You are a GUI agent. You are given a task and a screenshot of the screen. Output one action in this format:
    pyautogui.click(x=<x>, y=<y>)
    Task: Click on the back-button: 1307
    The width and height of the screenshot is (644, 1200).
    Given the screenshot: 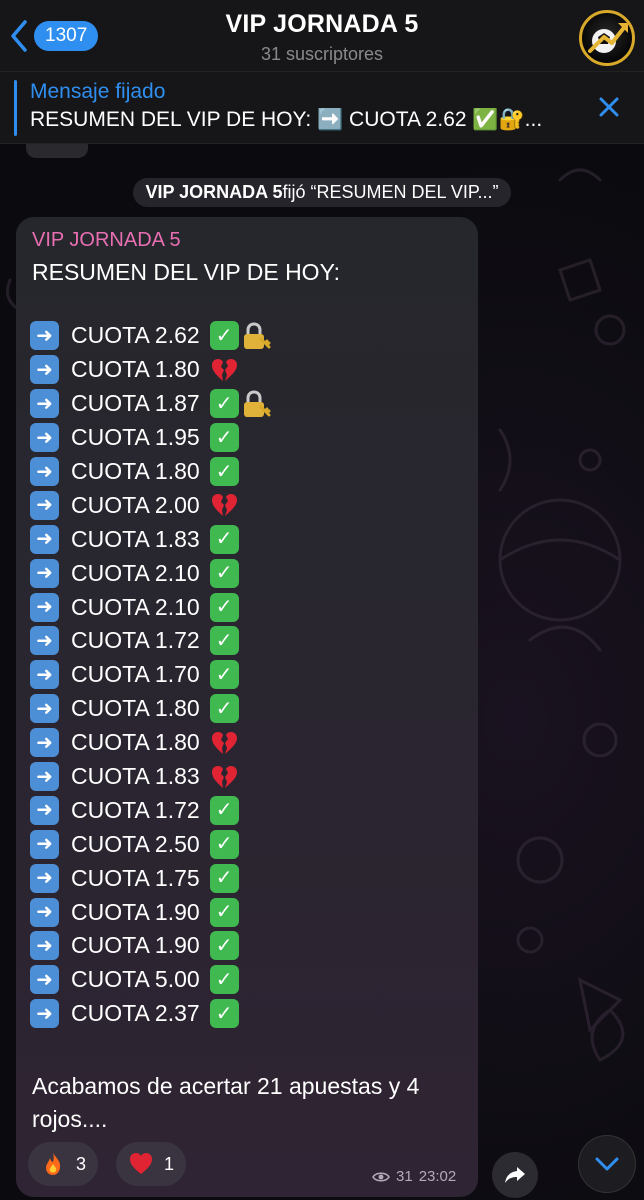 What is the action you would take?
    pyautogui.click(x=53, y=36)
    